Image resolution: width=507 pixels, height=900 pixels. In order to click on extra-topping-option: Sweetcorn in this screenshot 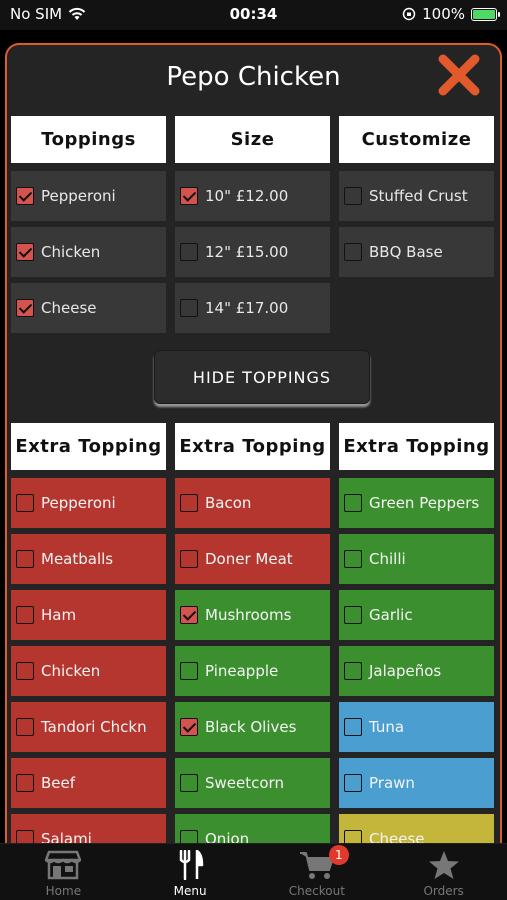, I will do `click(252, 783)`.